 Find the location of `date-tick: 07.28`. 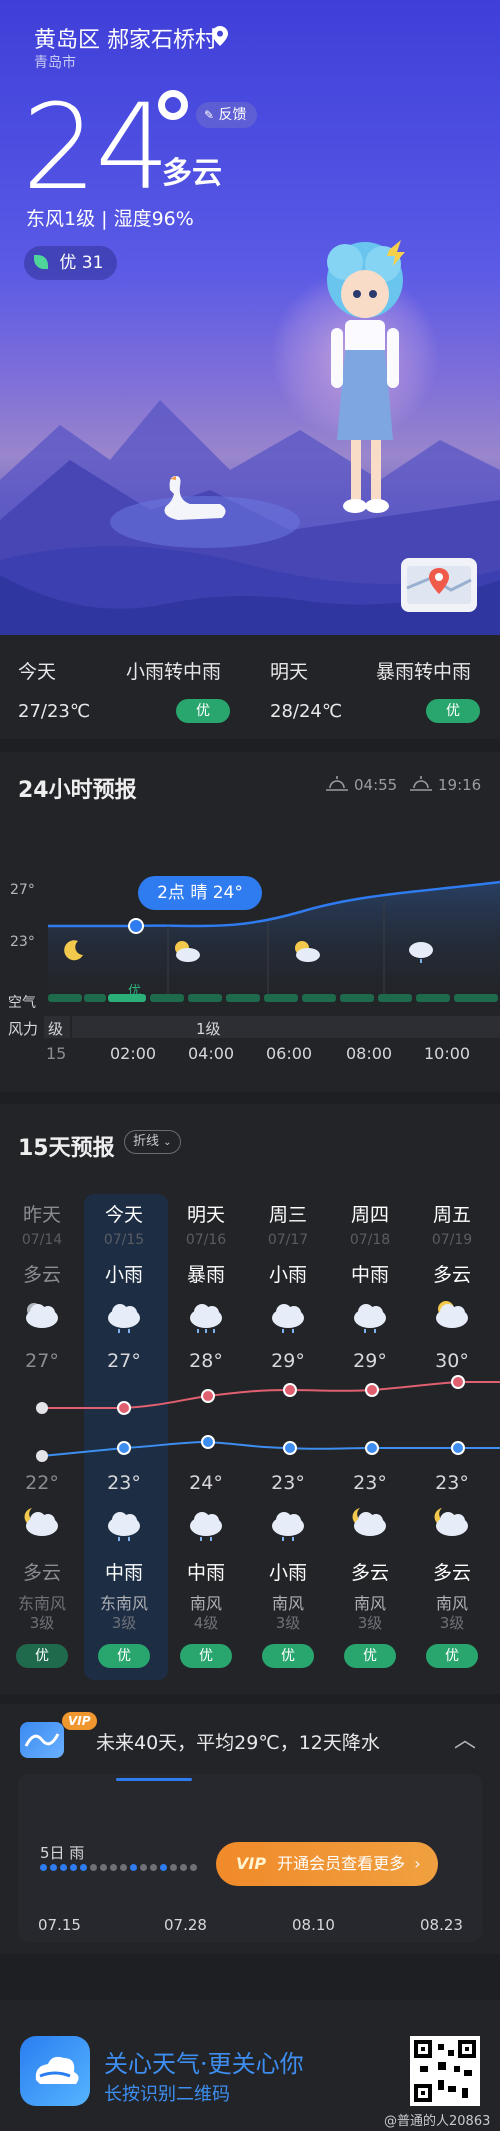

date-tick: 07.28 is located at coordinates (185, 1925).